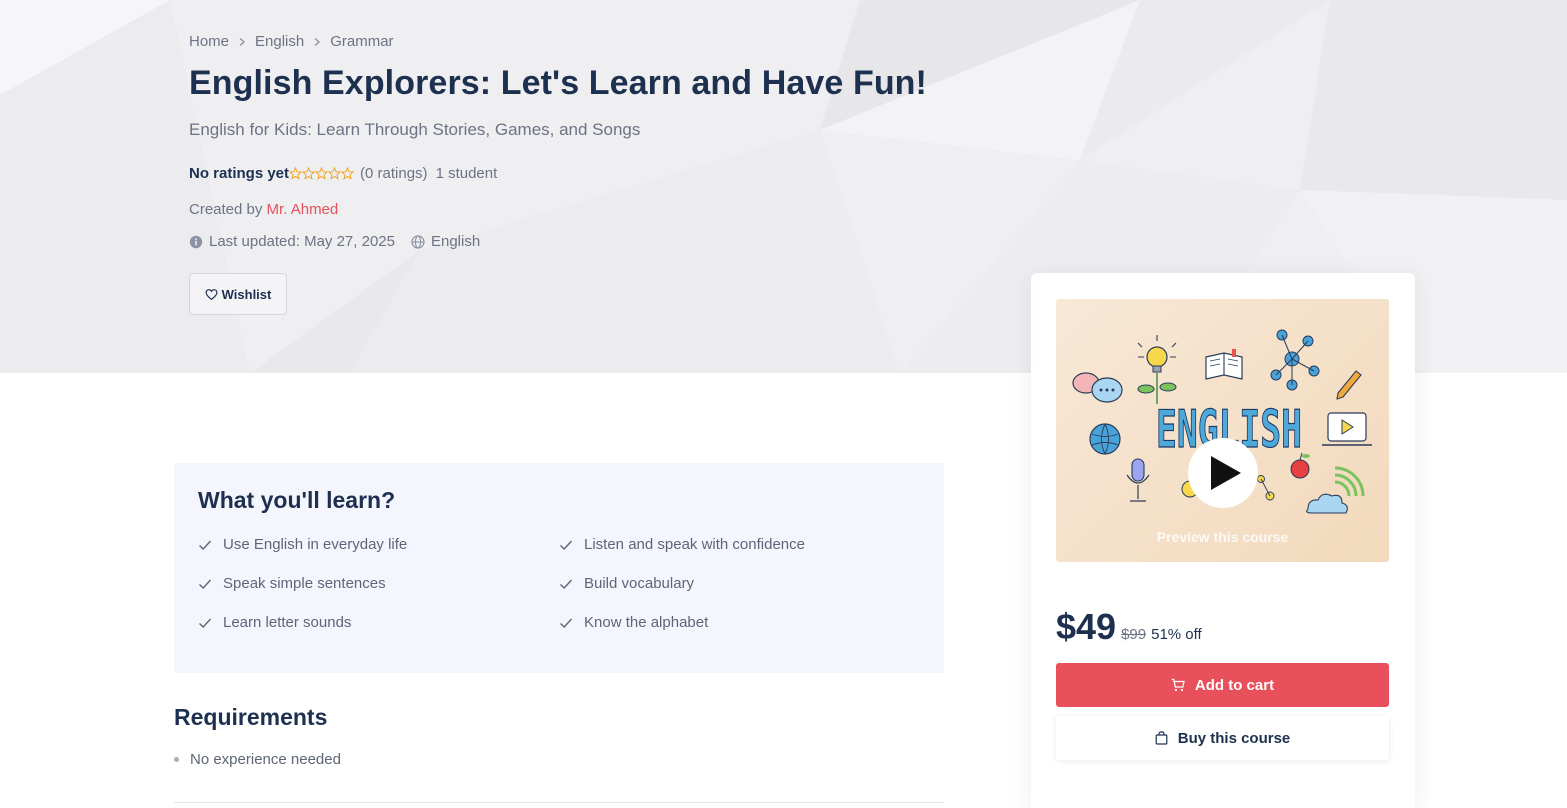  Describe the element at coordinates (1176, 634) in the screenshot. I see `discount-label: 51% off` at that location.